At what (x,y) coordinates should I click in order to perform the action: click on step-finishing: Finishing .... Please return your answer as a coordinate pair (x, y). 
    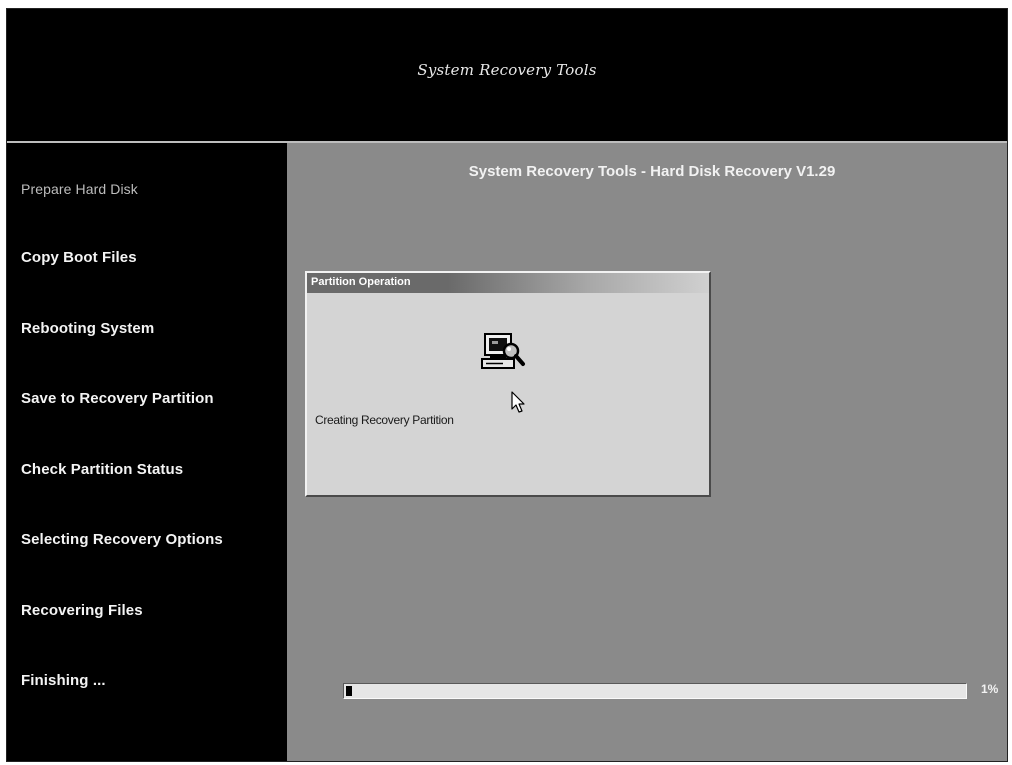
    Looking at the image, I should click on (63, 680).